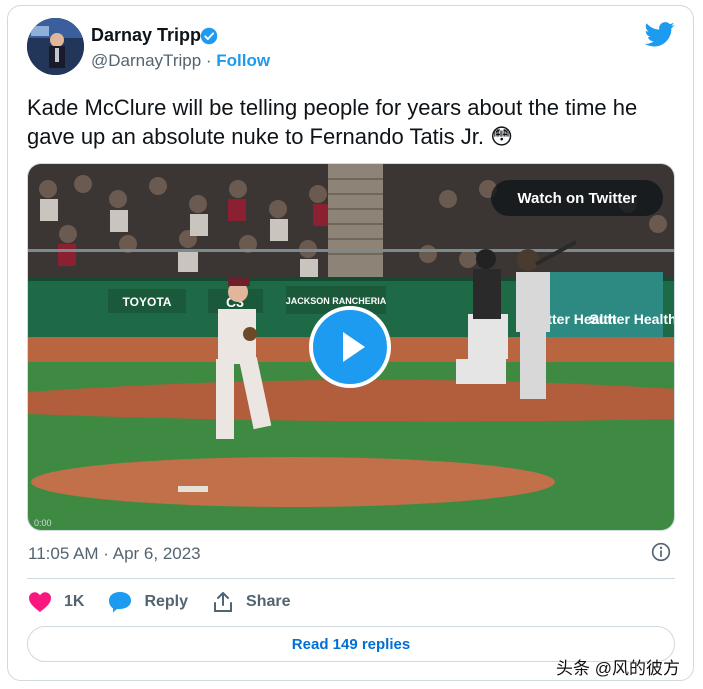  What do you see at coordinates (120, 602) in the screenshot?
I see `reply-bubble-icon` at bounding box center [120, 602].